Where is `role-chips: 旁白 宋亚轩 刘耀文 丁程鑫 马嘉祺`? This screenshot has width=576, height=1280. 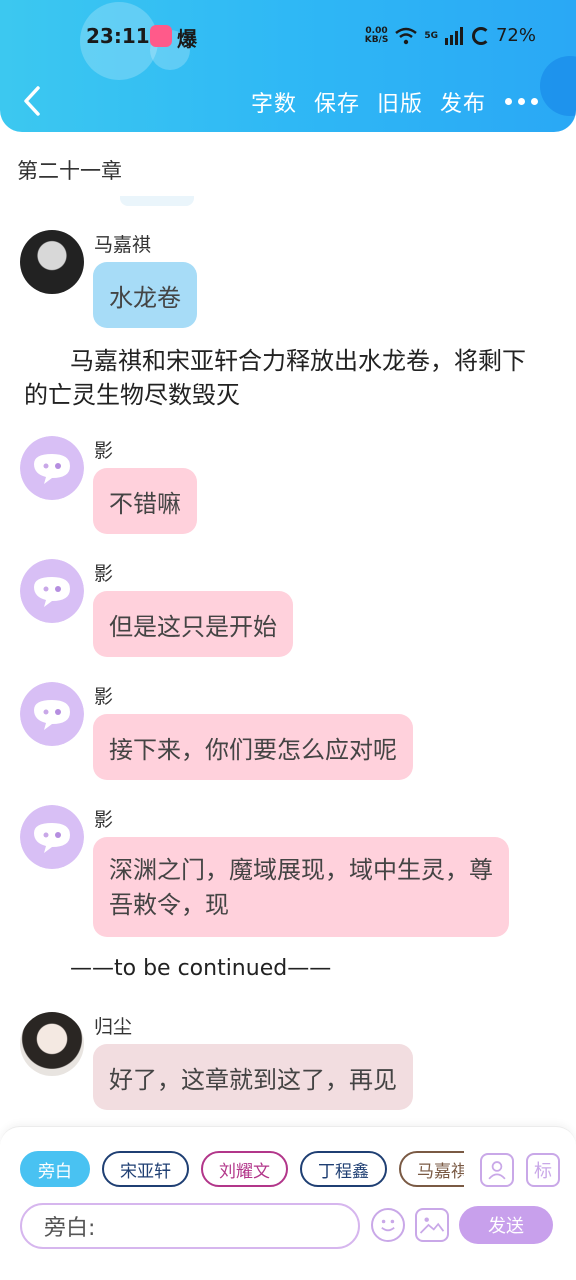
role-chips: 旁白 宋亚轩 刘耀文 丁程鑫 马嘉祺 is located at coordinates (242, 1171).